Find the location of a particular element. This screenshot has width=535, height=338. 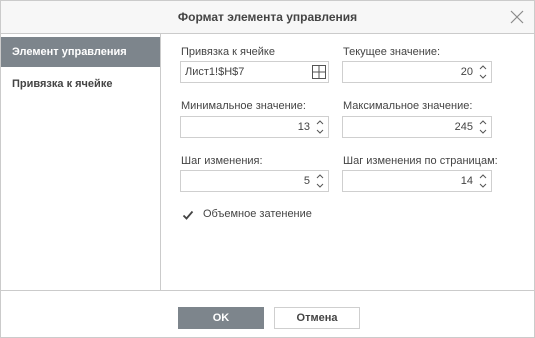

min-value-value: 13 is located at coordinates (304, 127).